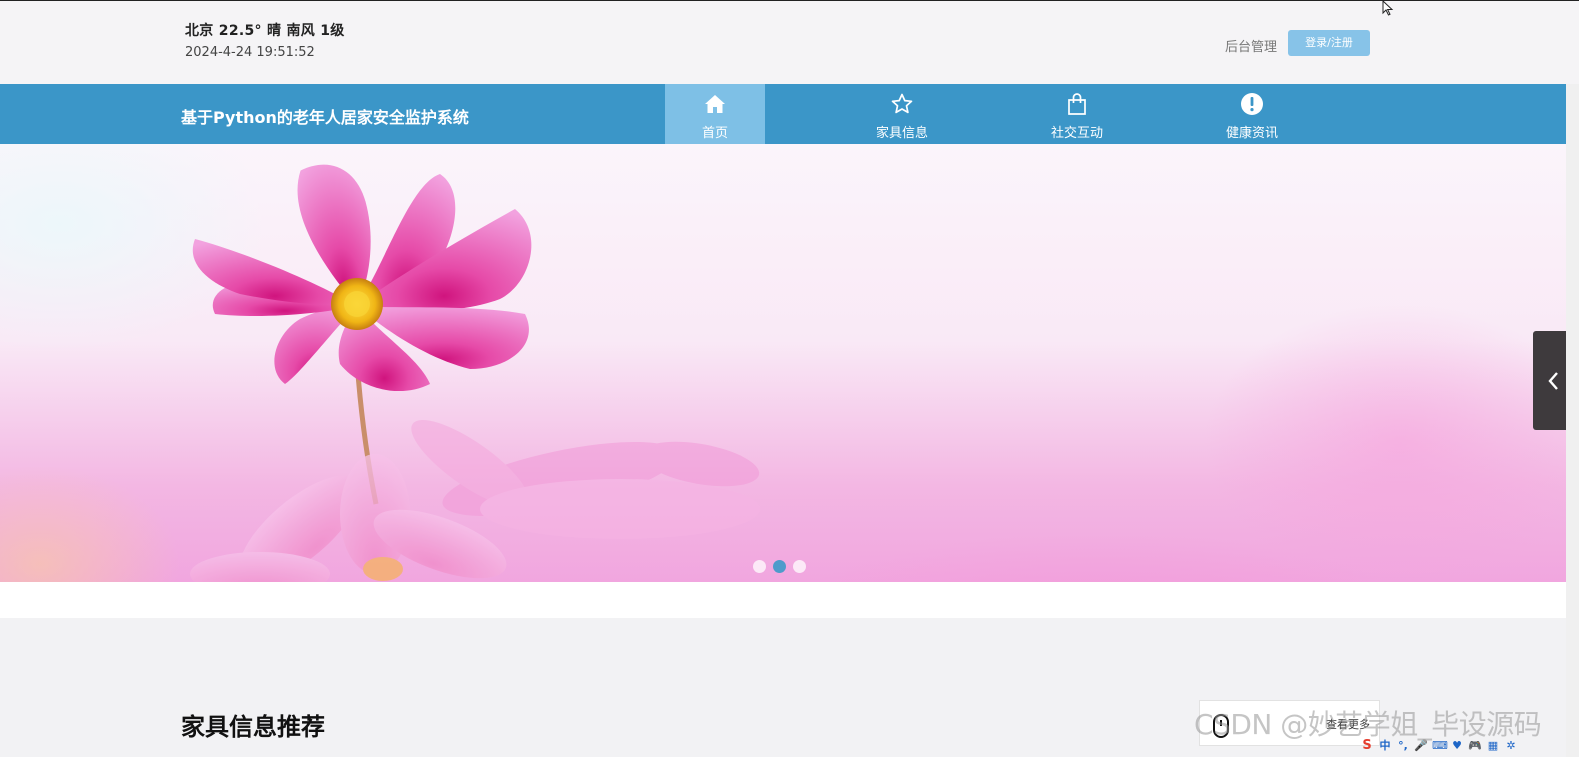  I want to click on nav-label: 社交互动, so click(1076, 133).